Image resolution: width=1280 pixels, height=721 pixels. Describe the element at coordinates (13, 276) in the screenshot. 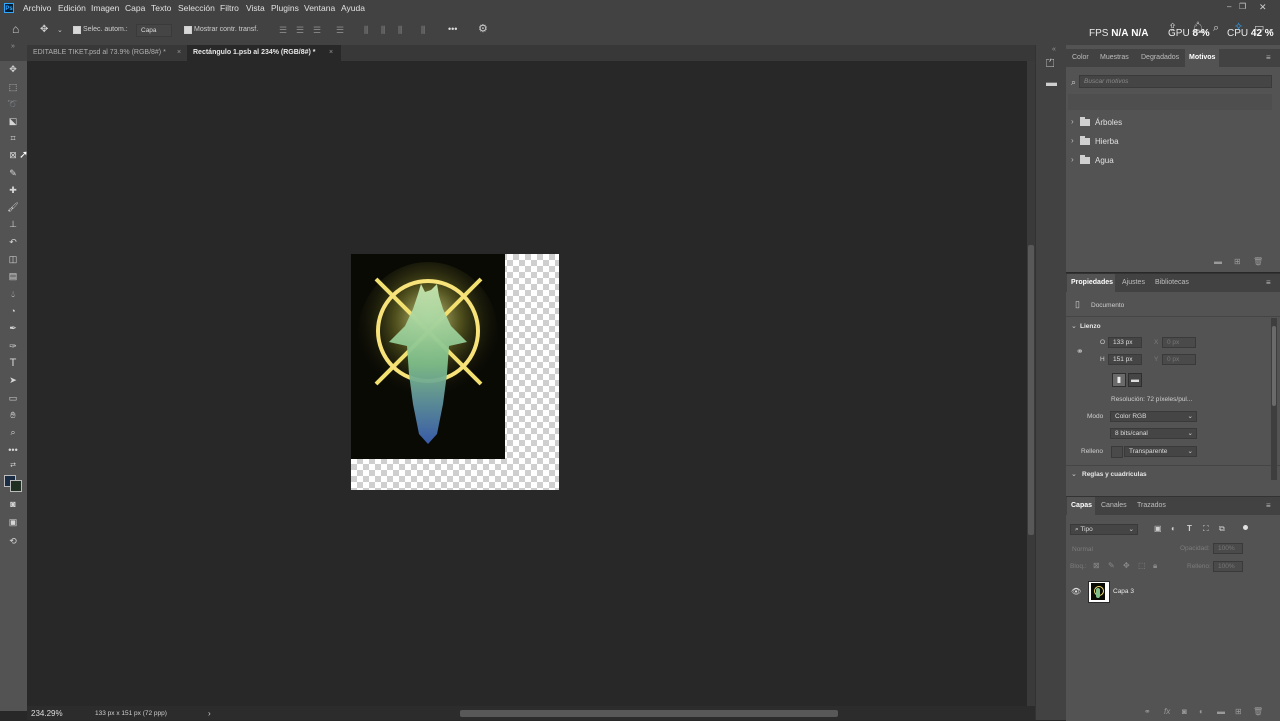

I see `gradient-tool-icon: ▤` at that location.